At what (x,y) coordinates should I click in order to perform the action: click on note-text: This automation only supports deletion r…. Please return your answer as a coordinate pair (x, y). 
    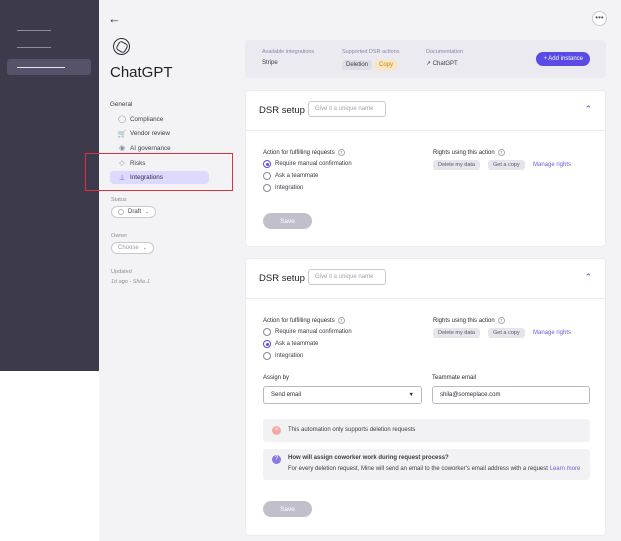
    Looking at the image, I should click on (352, 430).